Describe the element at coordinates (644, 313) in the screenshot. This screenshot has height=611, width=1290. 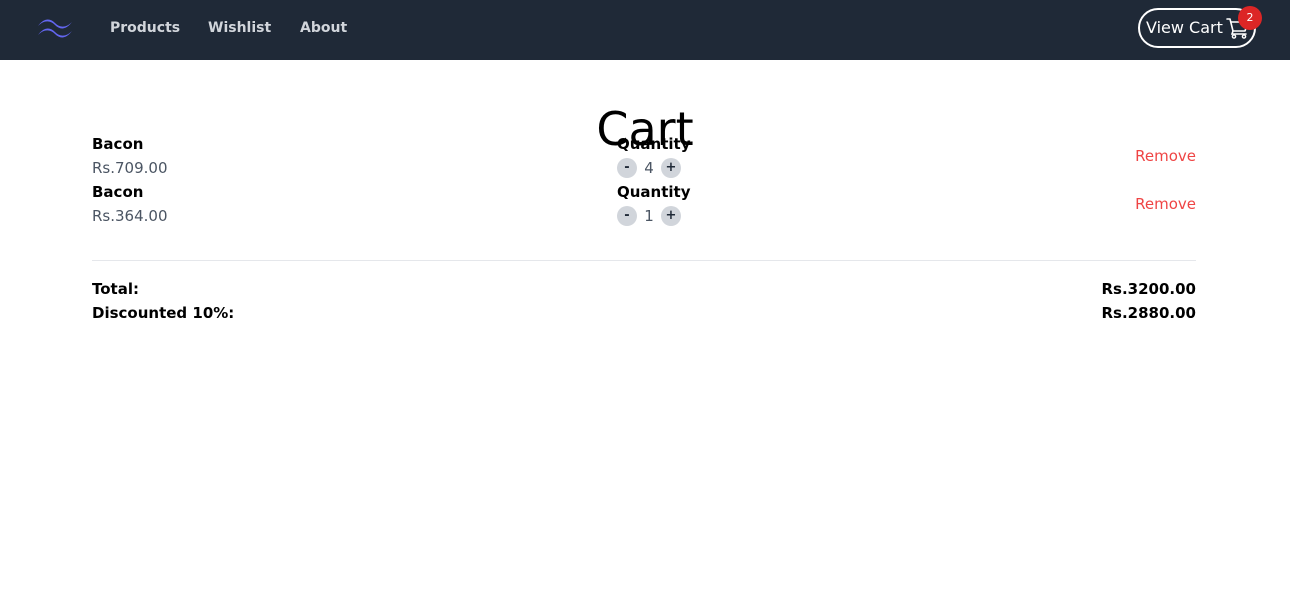
I see `discount-row: Discounted 10%: Rs.2880.00` at that location.